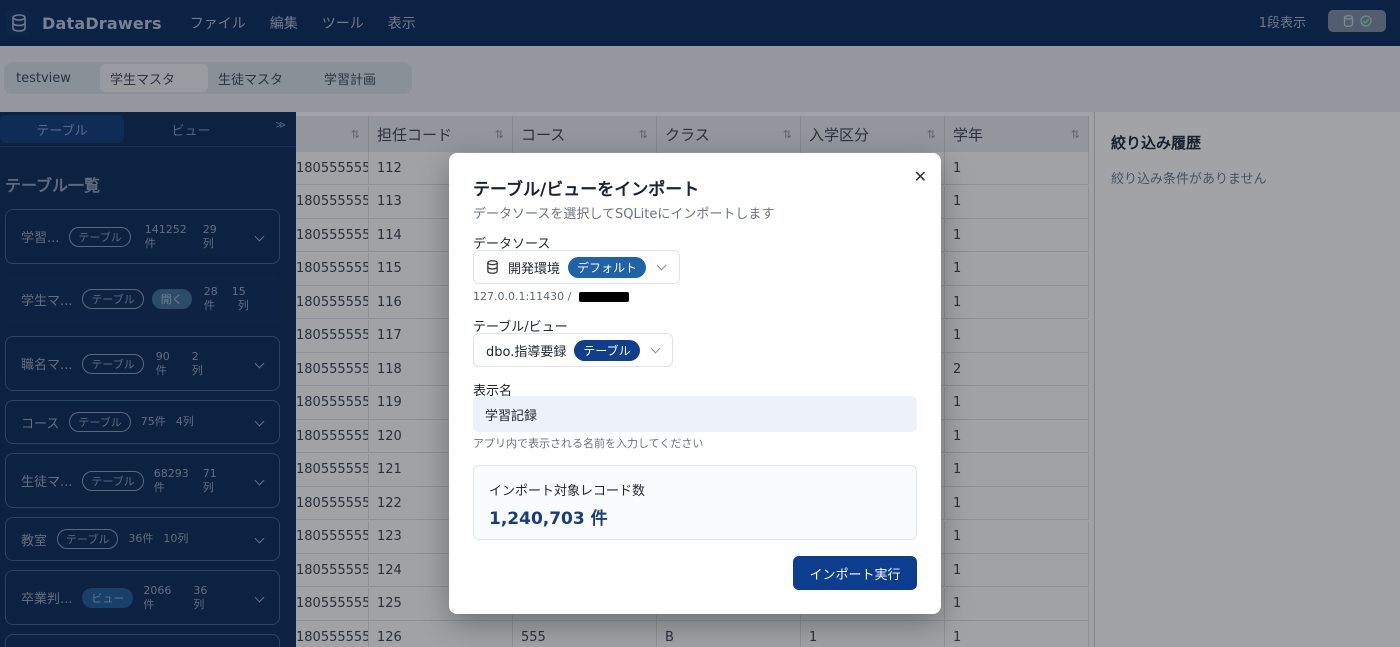 Image resolution: width=1400 pixels, height=647 pixels. I want to click on dialog-title: テーブル/ビューをインポート, so click(586, 190).